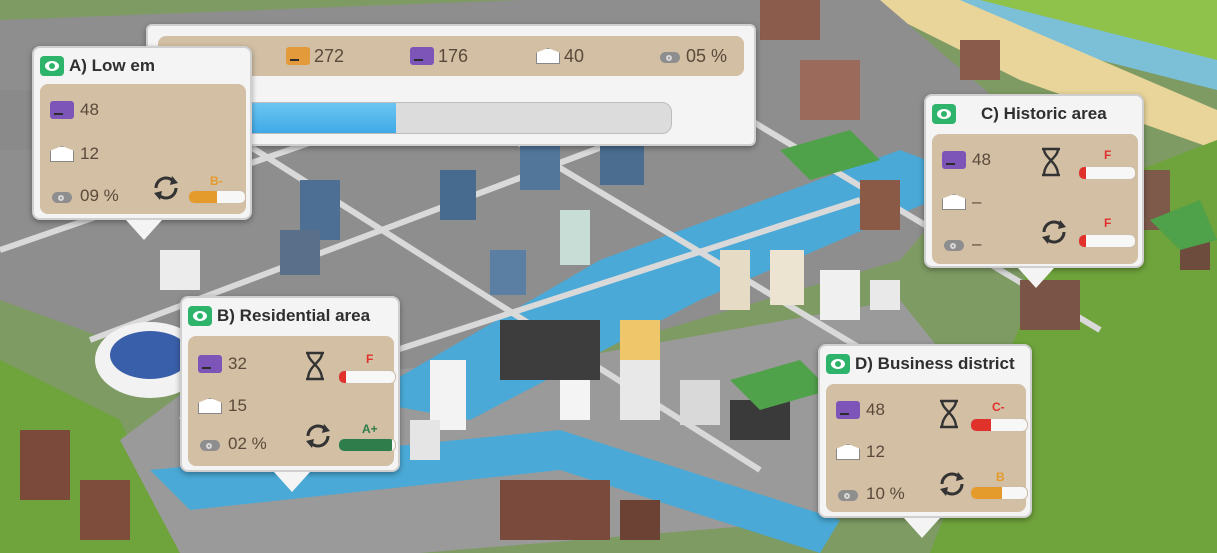 This screenshot has width=1217, height=553. What do you see at coordinates (998, 407) in the screenshot?
I see `district-d-time-grade: C-` at bounding box center [998, 407].